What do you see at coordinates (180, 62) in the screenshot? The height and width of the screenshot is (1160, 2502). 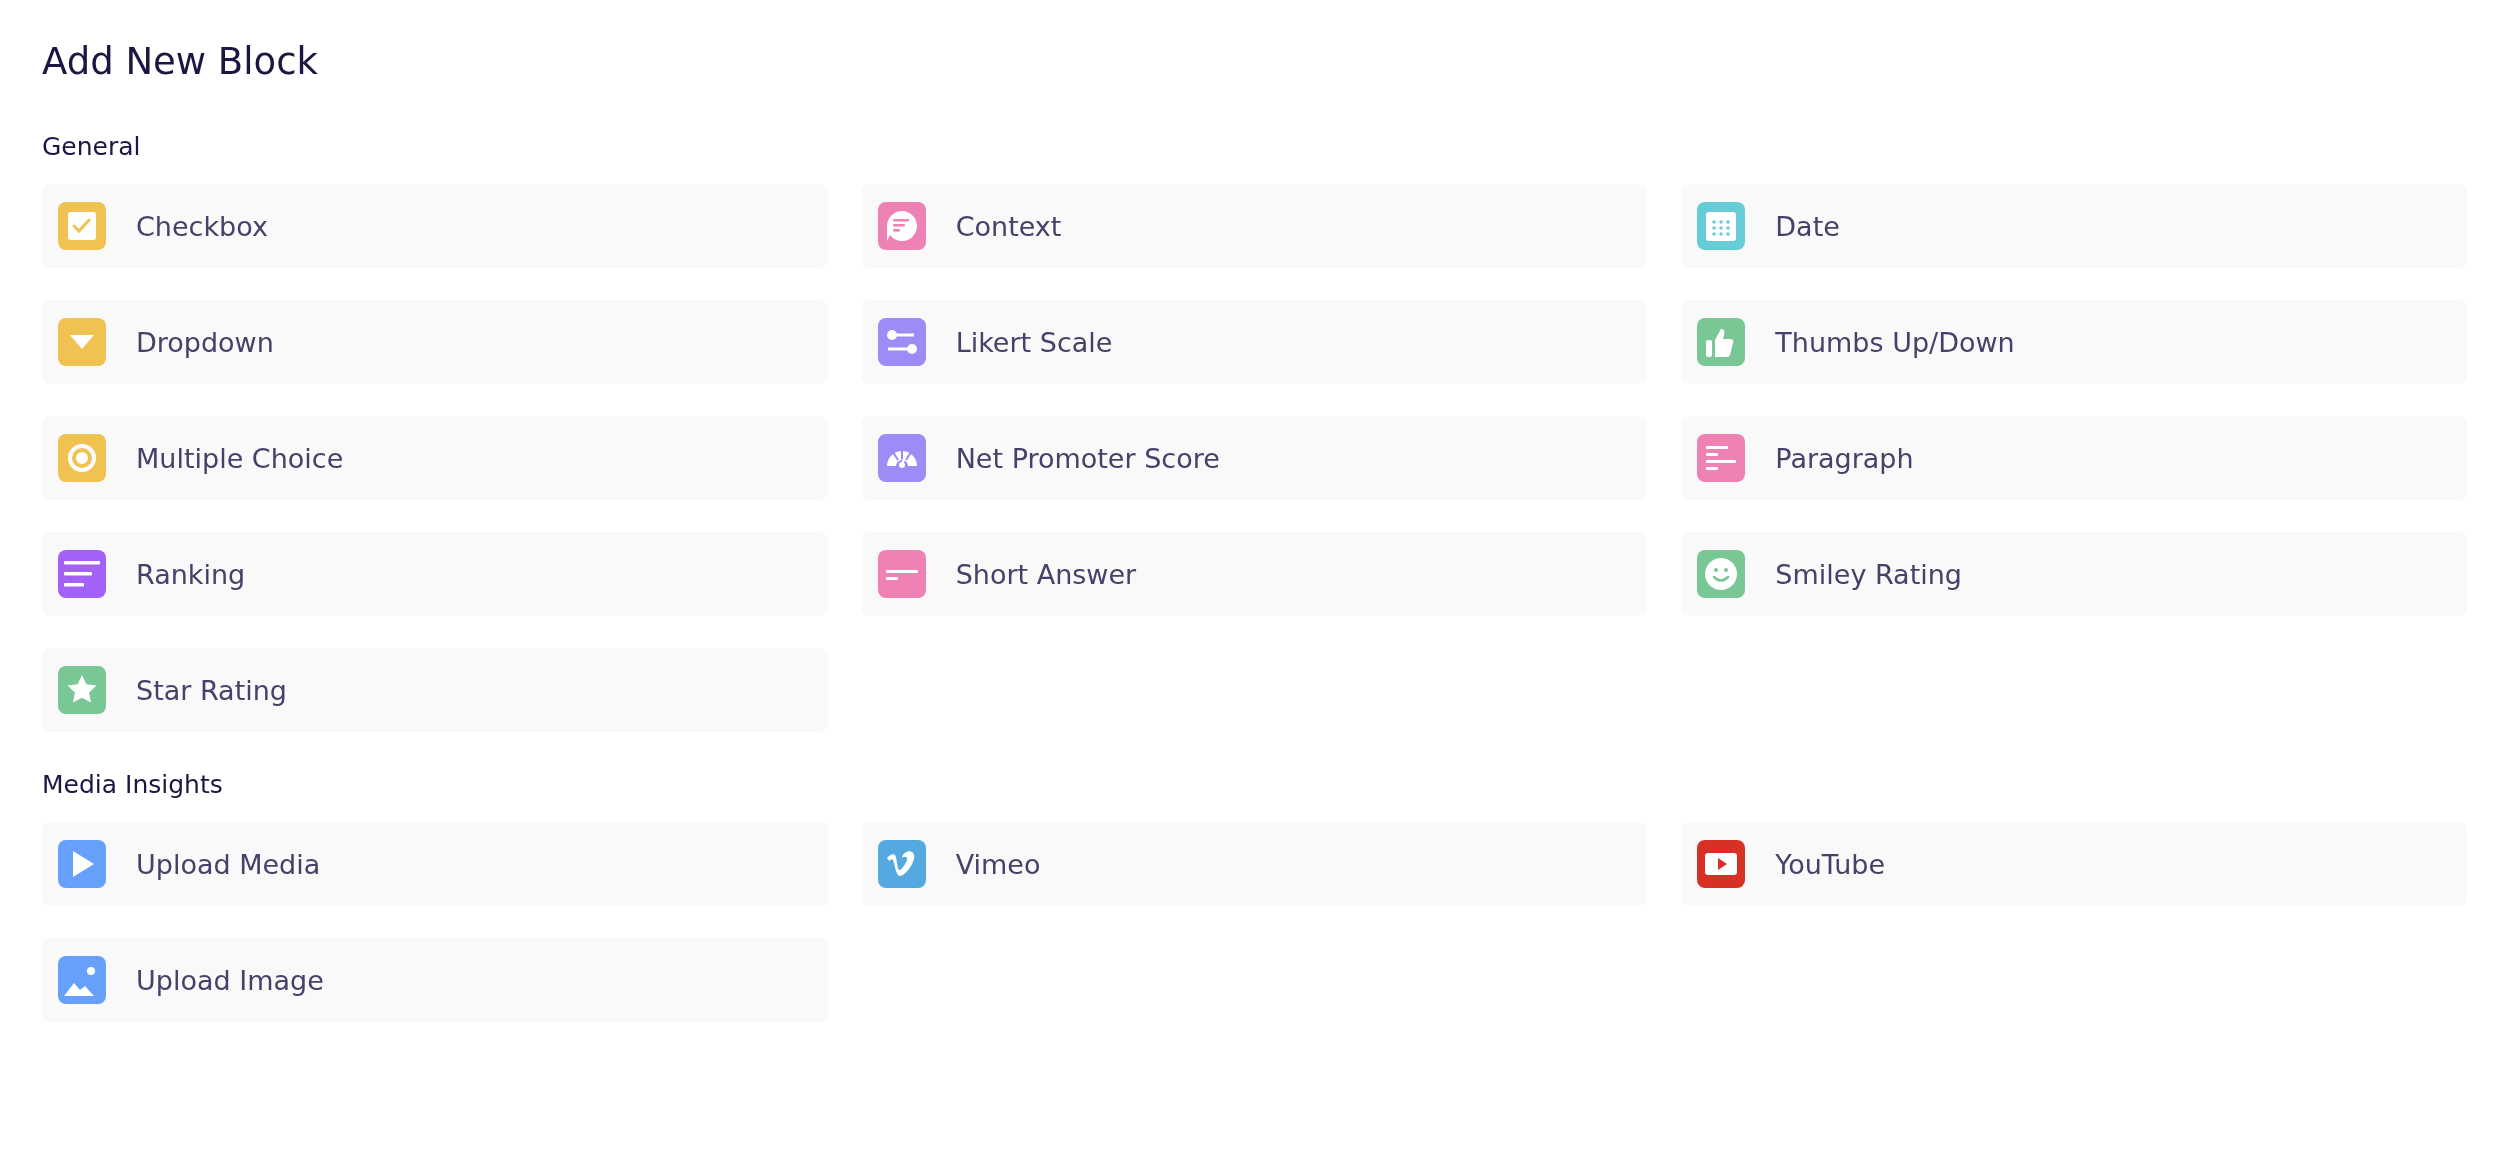 I see `page-title: Add New Block` at bounding box center [180, 62].